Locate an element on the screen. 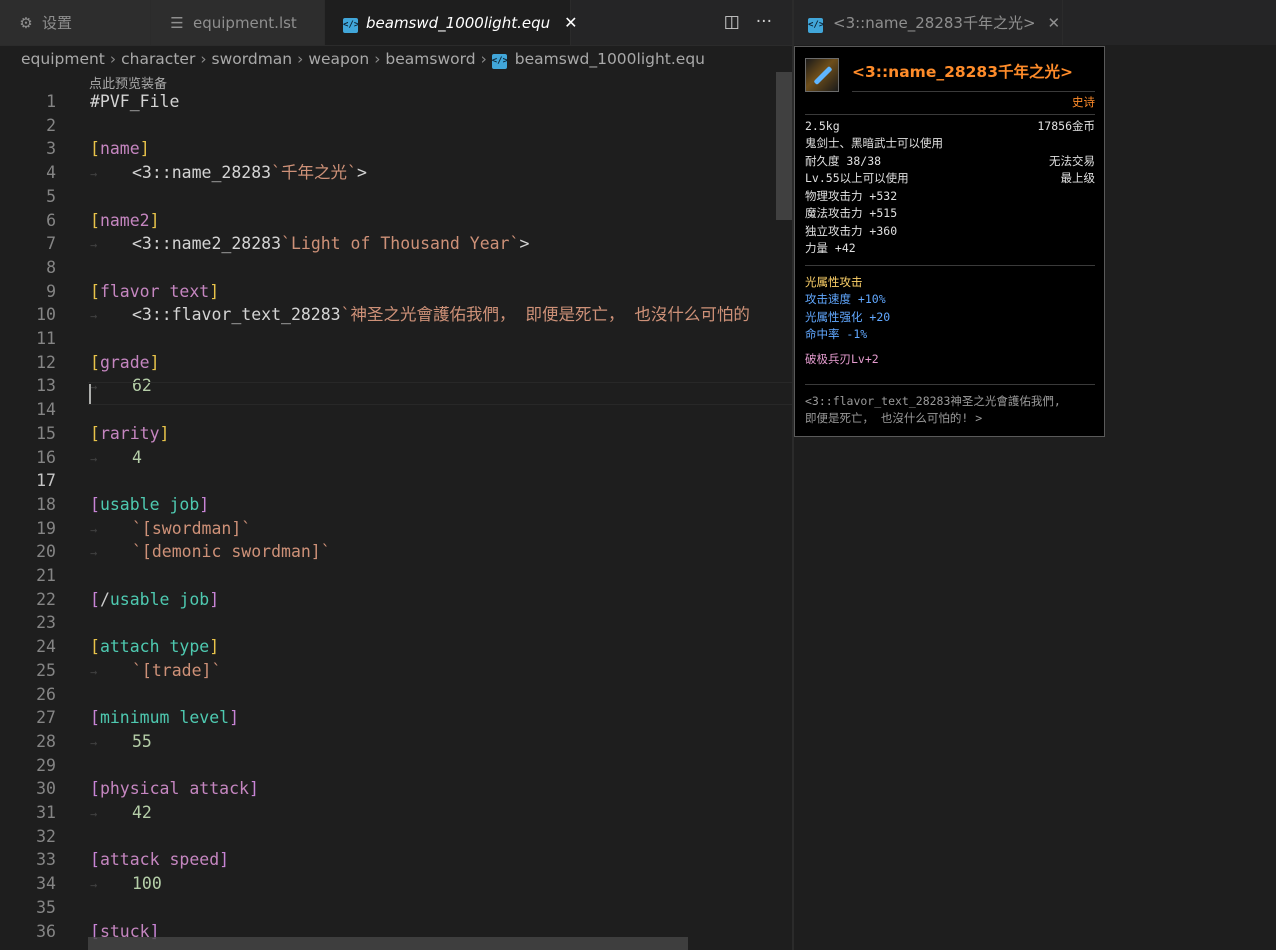  code-line: 29 is located at coordinates (396, 766).